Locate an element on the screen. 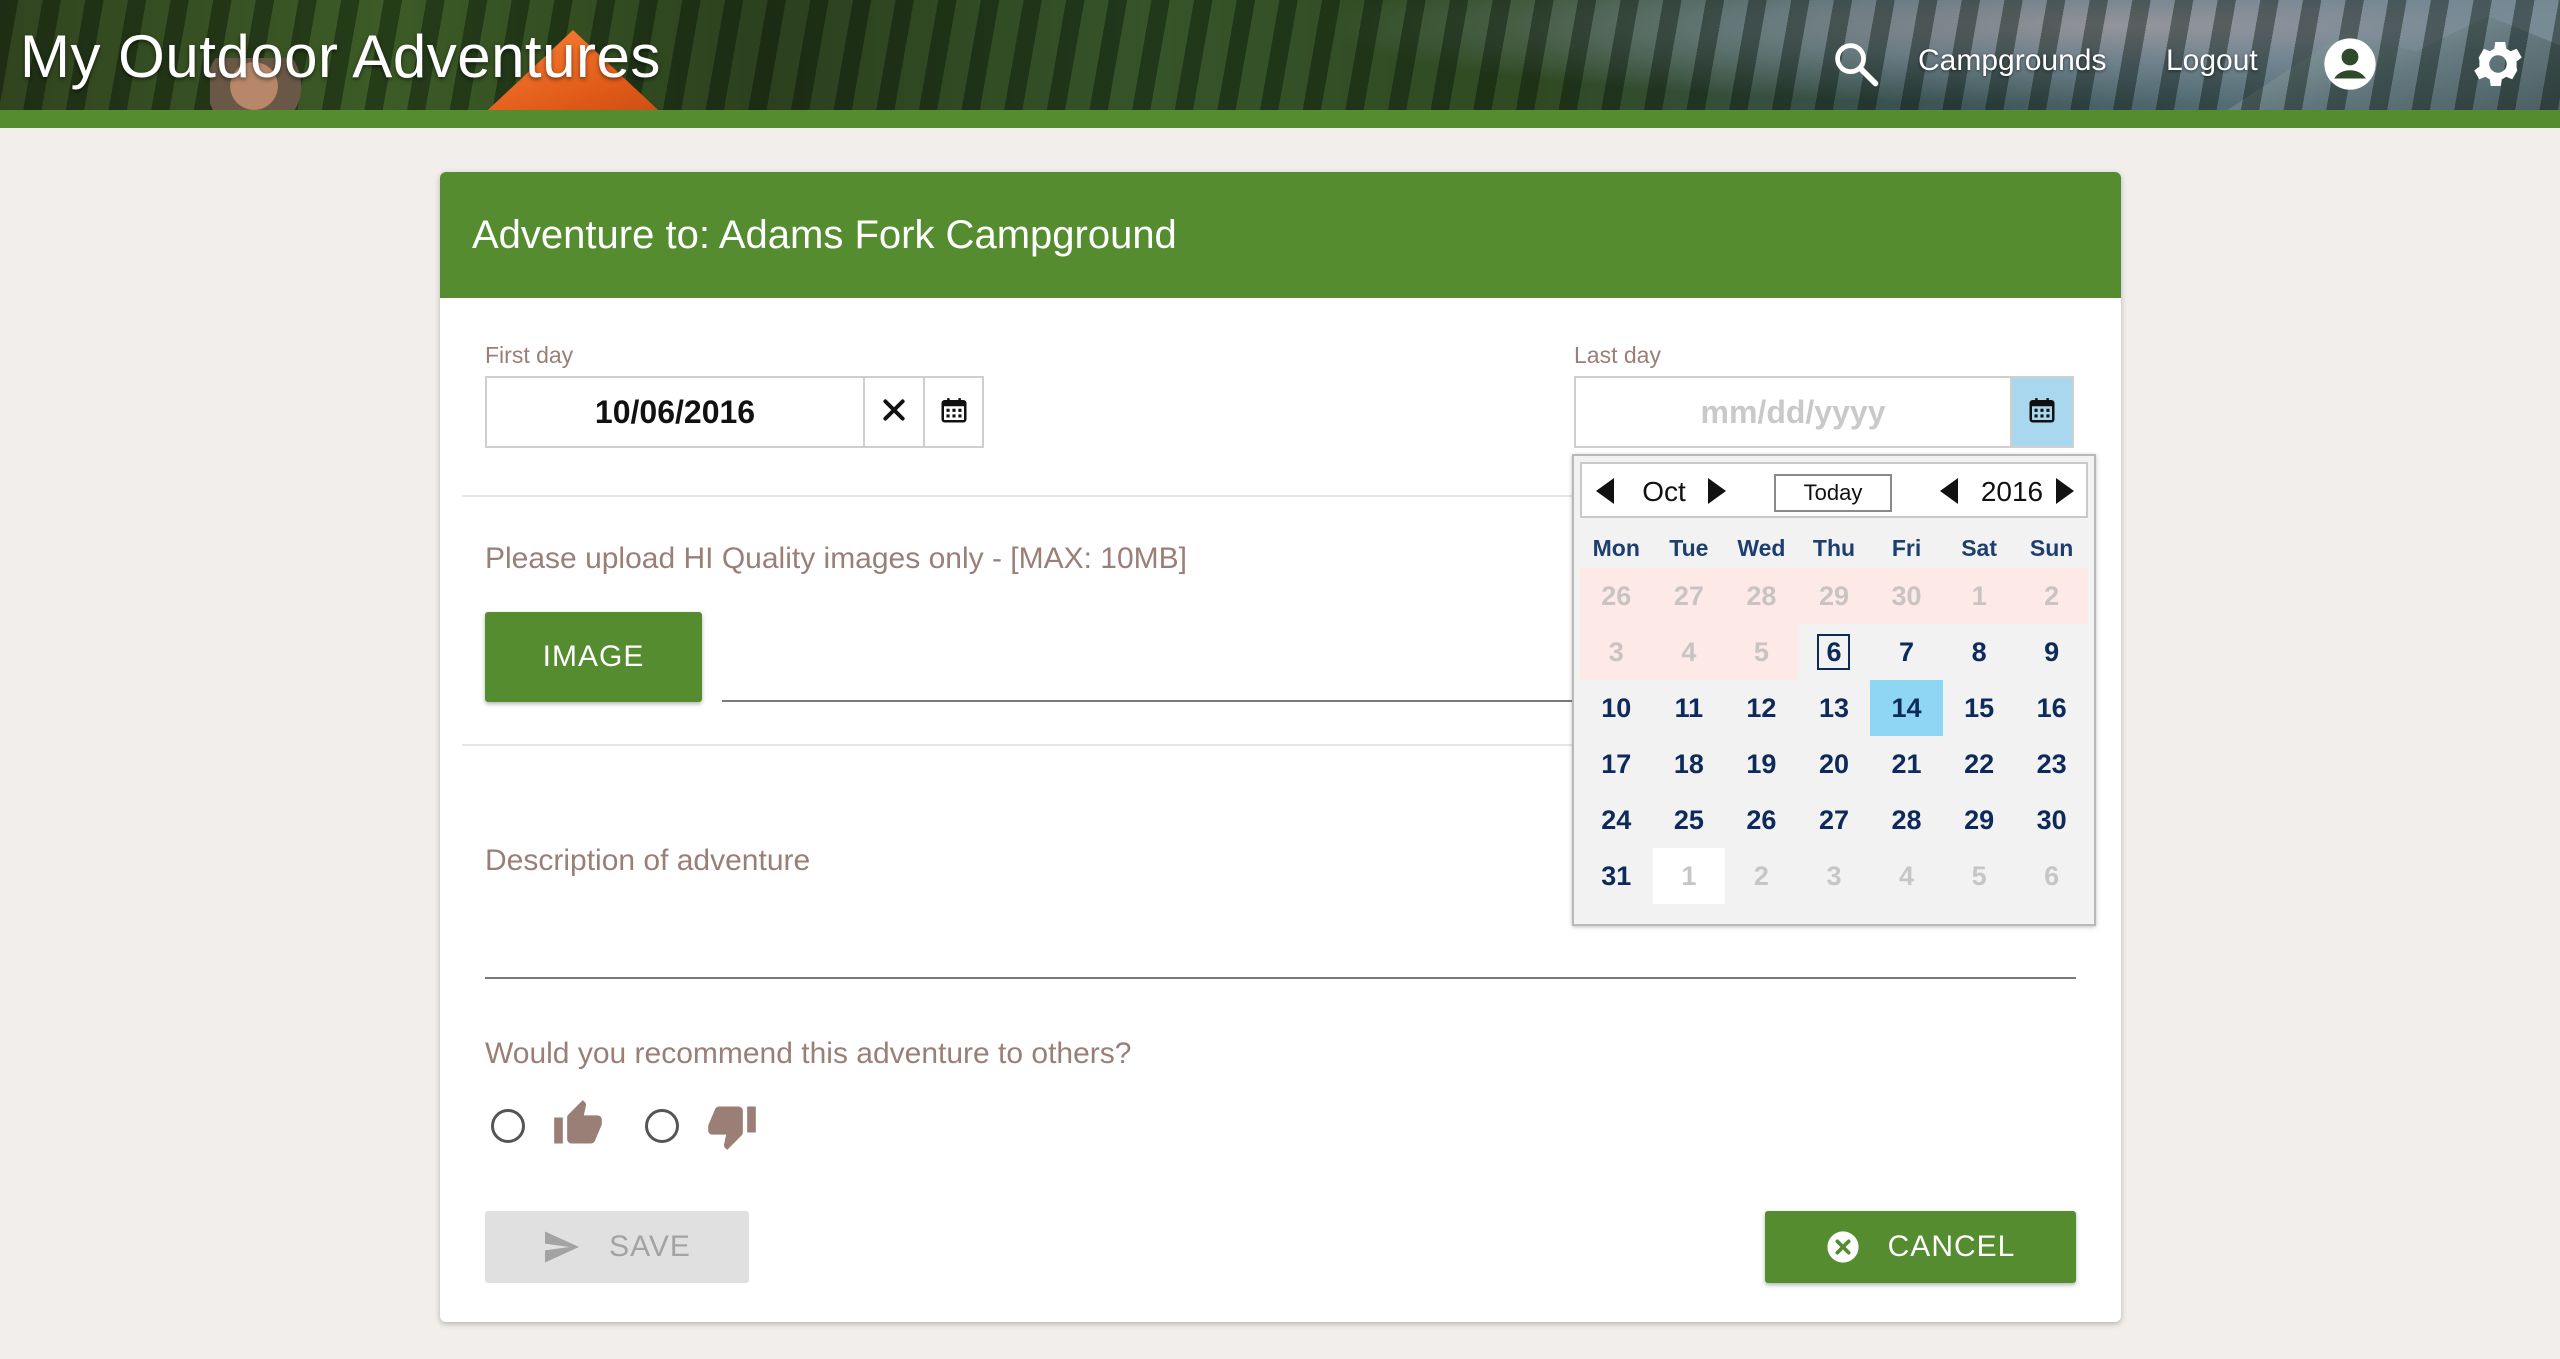 Image resolution: width=2560 pixels, height=1359 pixels. calendar-day: 21 is located at coordinates (1906, 764).